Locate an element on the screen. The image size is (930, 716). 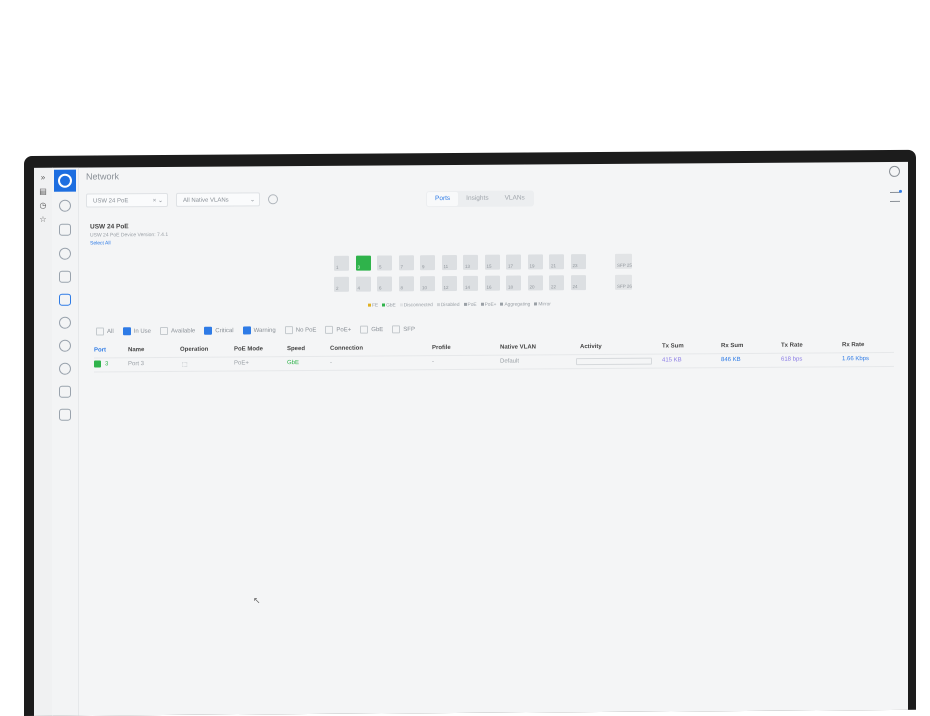
filter-no-poe: No PoE is located at coordinates (300, 330).